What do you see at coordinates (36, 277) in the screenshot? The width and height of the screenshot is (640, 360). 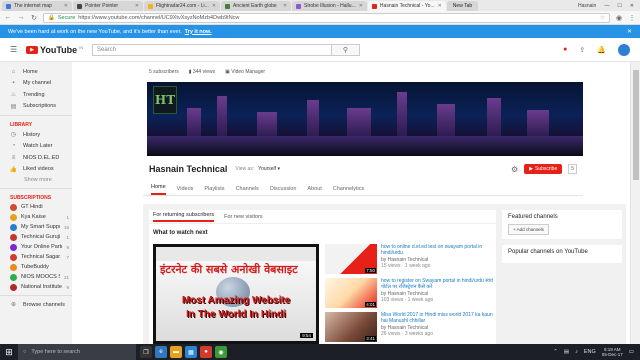 I see `subscription-item: NIOS MOOCS Sr...21` at bounding box center [36, 277].